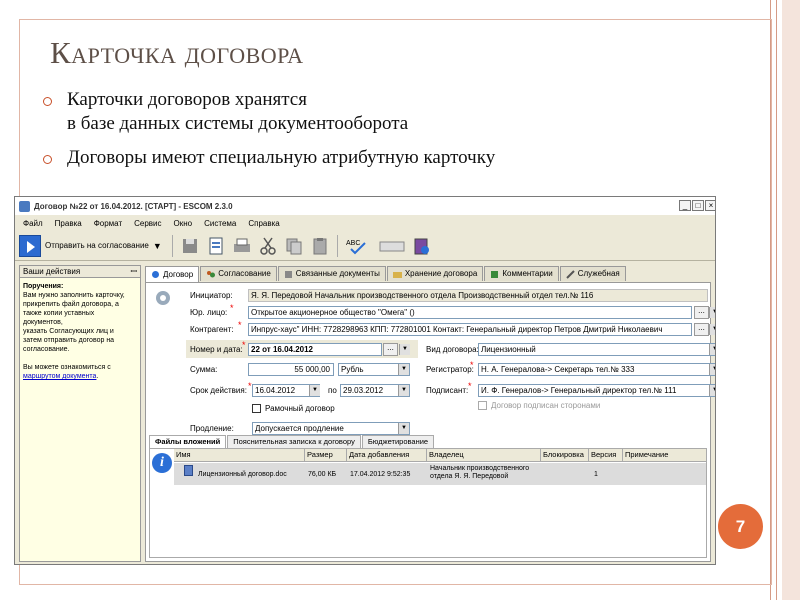 The image size is (800, 600). Describe the element at coordinates (452, 349) in the screenshot. I see `contract-type-label: Вид договора:` at that location.